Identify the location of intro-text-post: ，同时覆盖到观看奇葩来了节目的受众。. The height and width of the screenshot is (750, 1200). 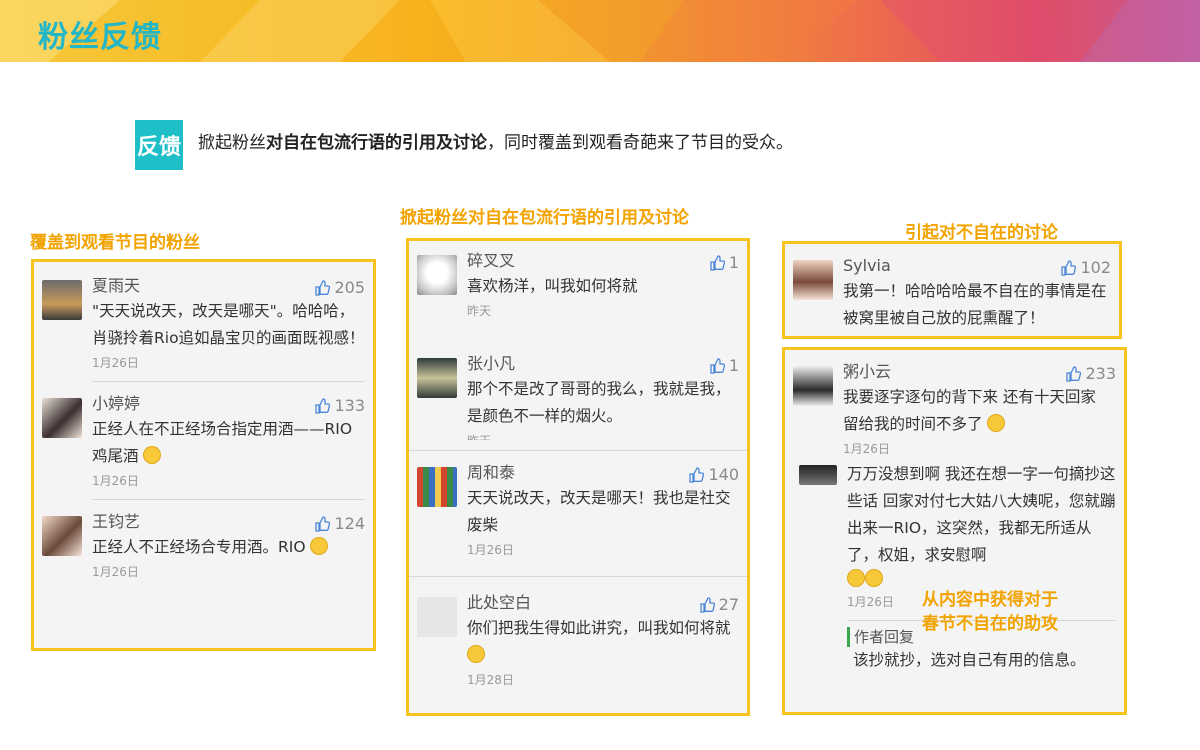
(640, 143).